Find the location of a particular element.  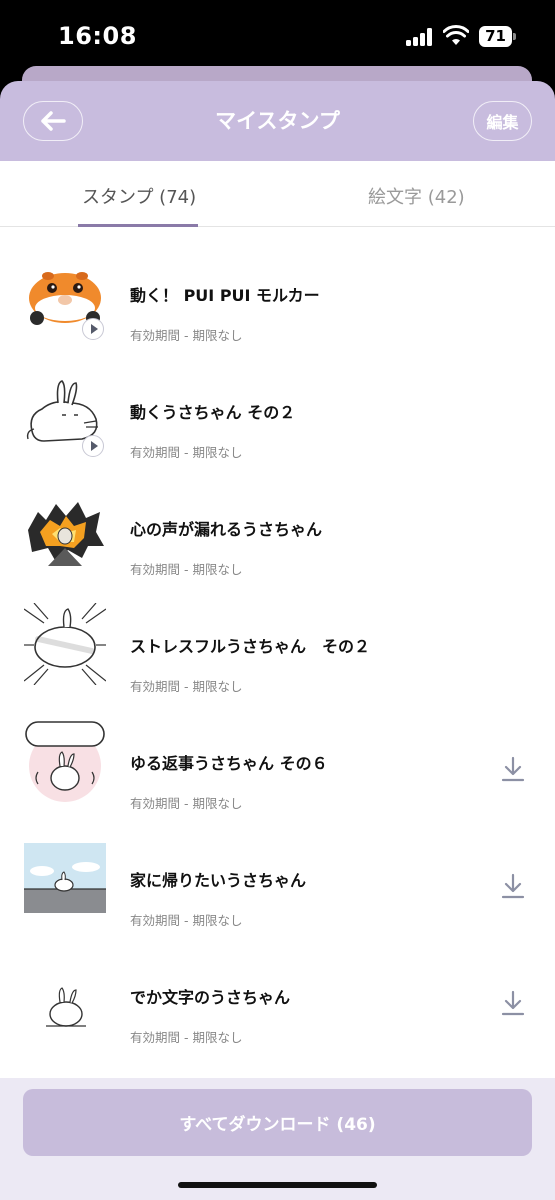

arrow-left-icon is located at coordinates (53, 121).